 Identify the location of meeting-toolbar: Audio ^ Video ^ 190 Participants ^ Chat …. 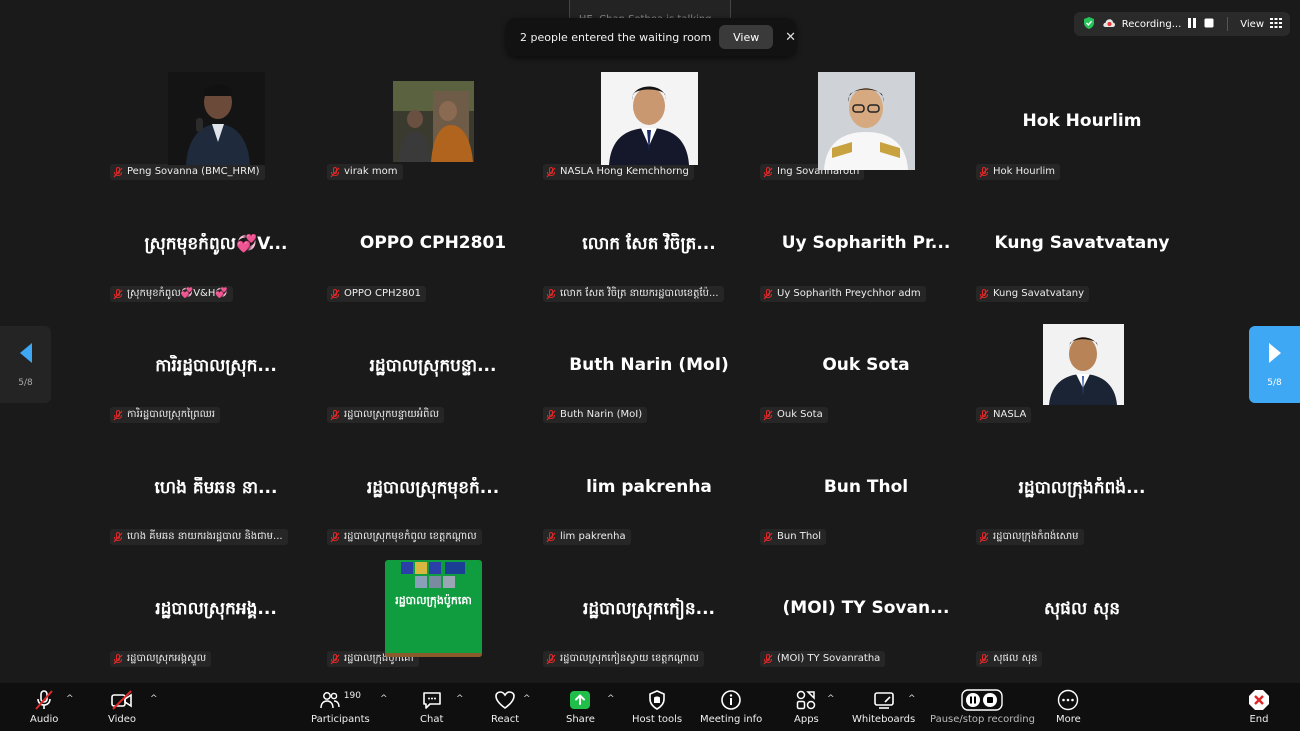
(650, 707).